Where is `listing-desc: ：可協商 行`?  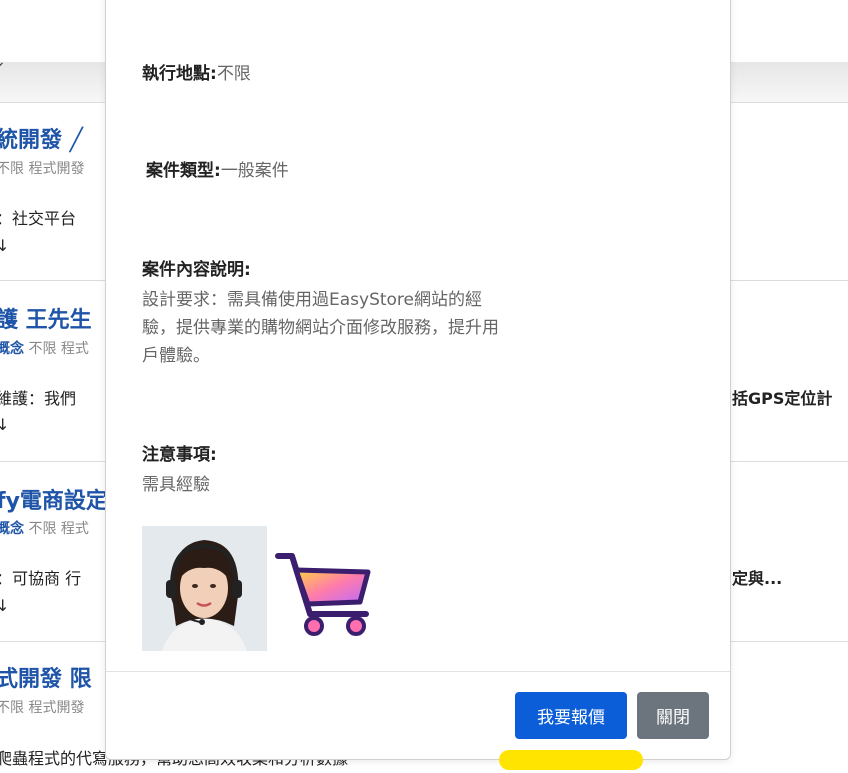
listing-desc: ：可協商 行 is located at coordinates (41, 578).